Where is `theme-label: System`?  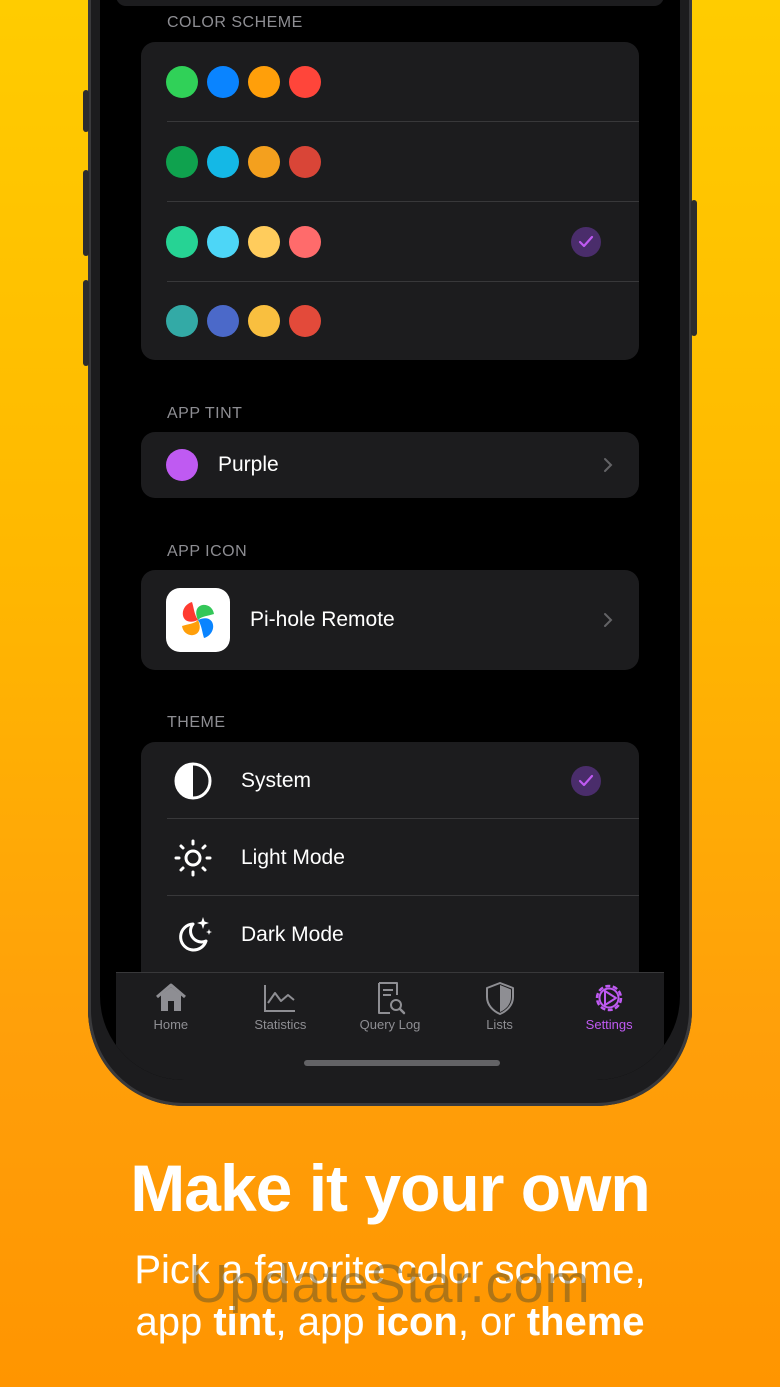 theme-label: System is located at coordinates (276, 780).